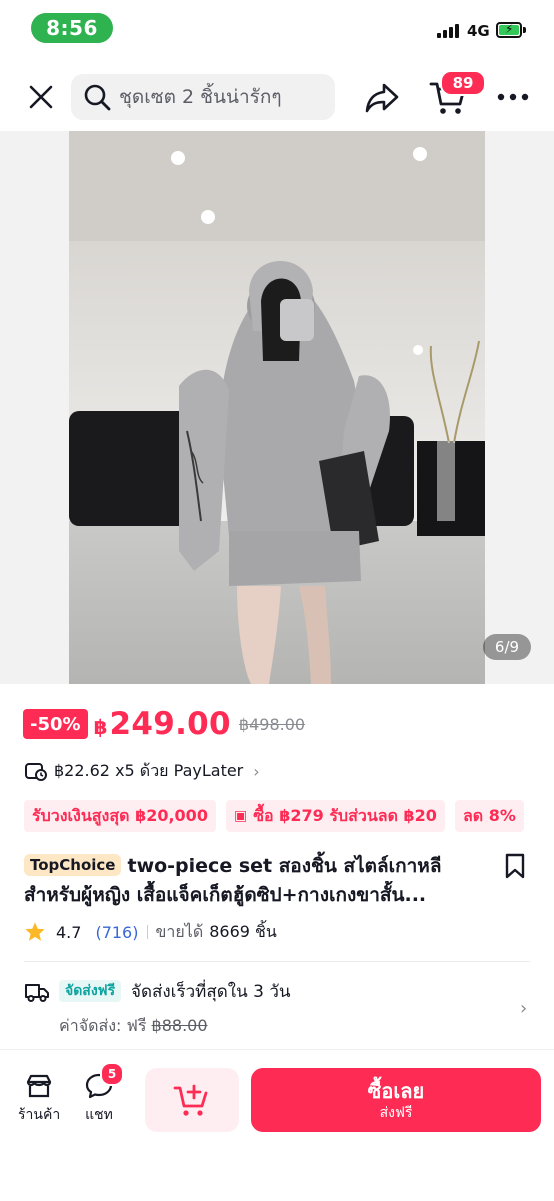  Describe the element at coordinates (100, 727) in the screenshot. I see `currency-symbol: ฿` at that location.